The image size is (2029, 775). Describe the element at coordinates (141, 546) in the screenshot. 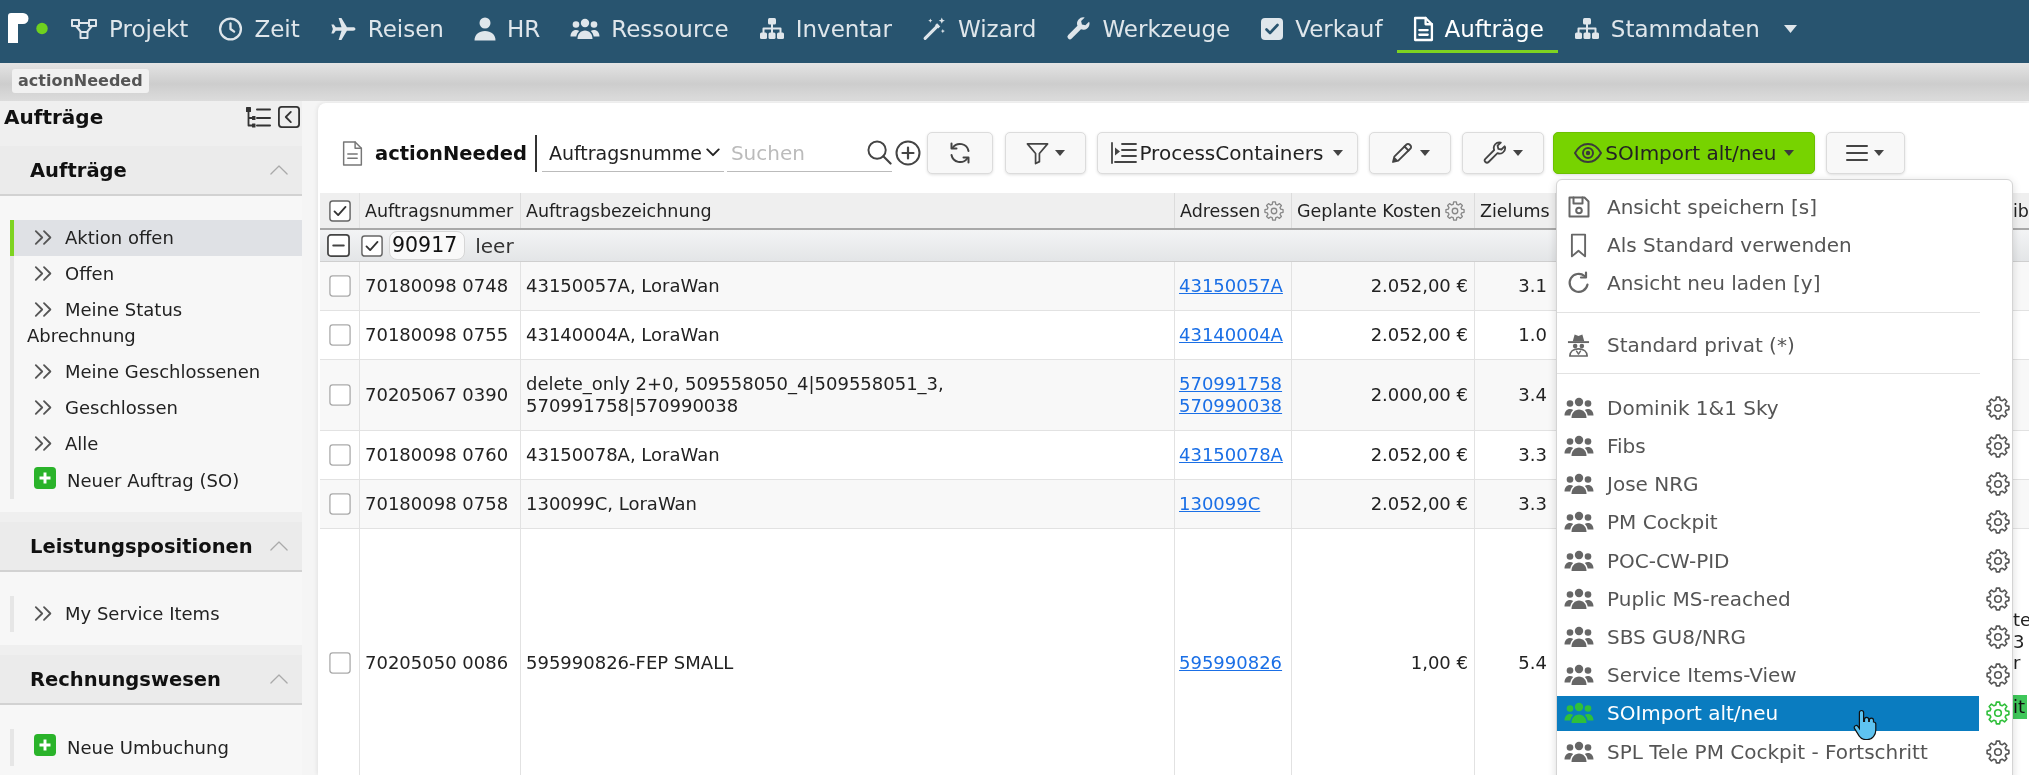

I see `section-title: Leistungspositionen` at that location.